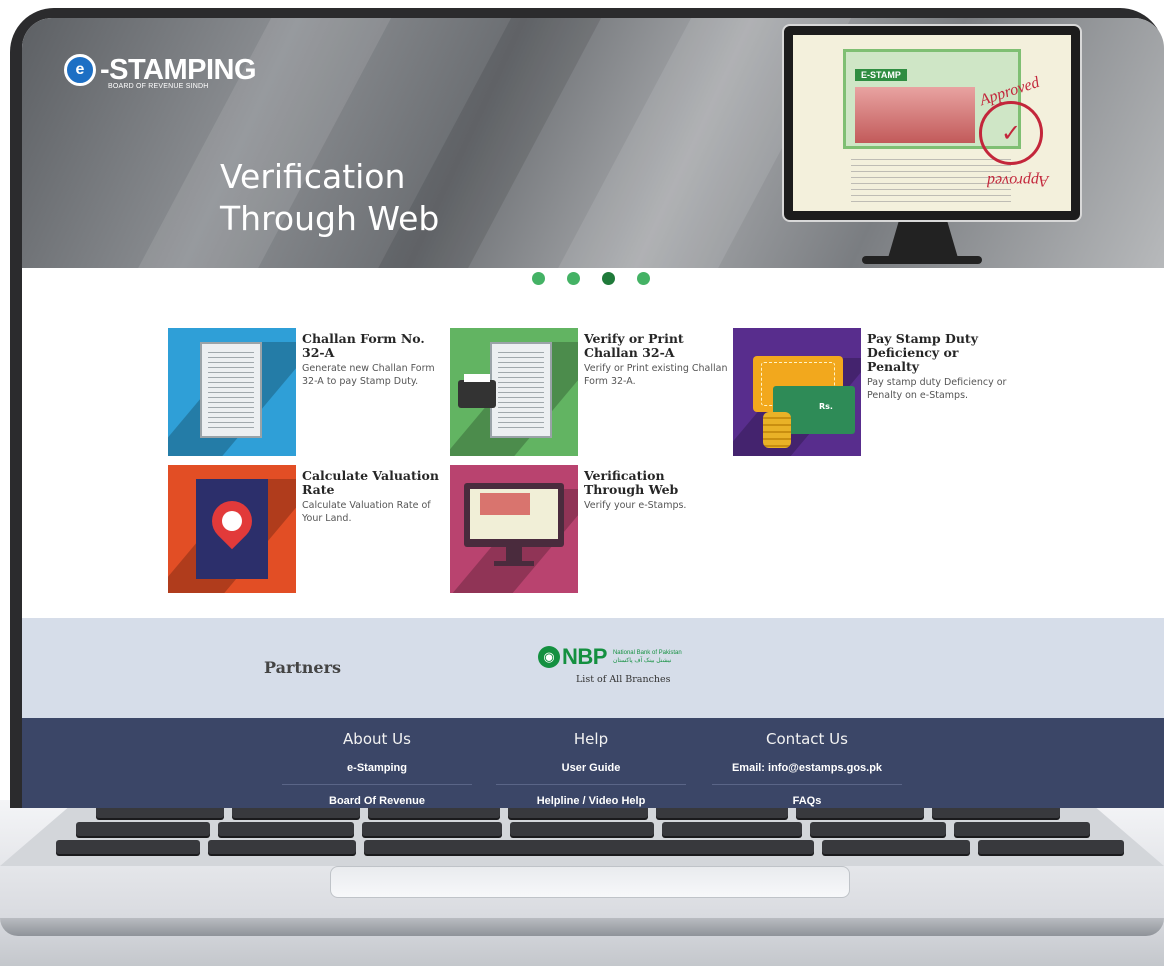  I want to click on monitor-icon, so click(514, 529).